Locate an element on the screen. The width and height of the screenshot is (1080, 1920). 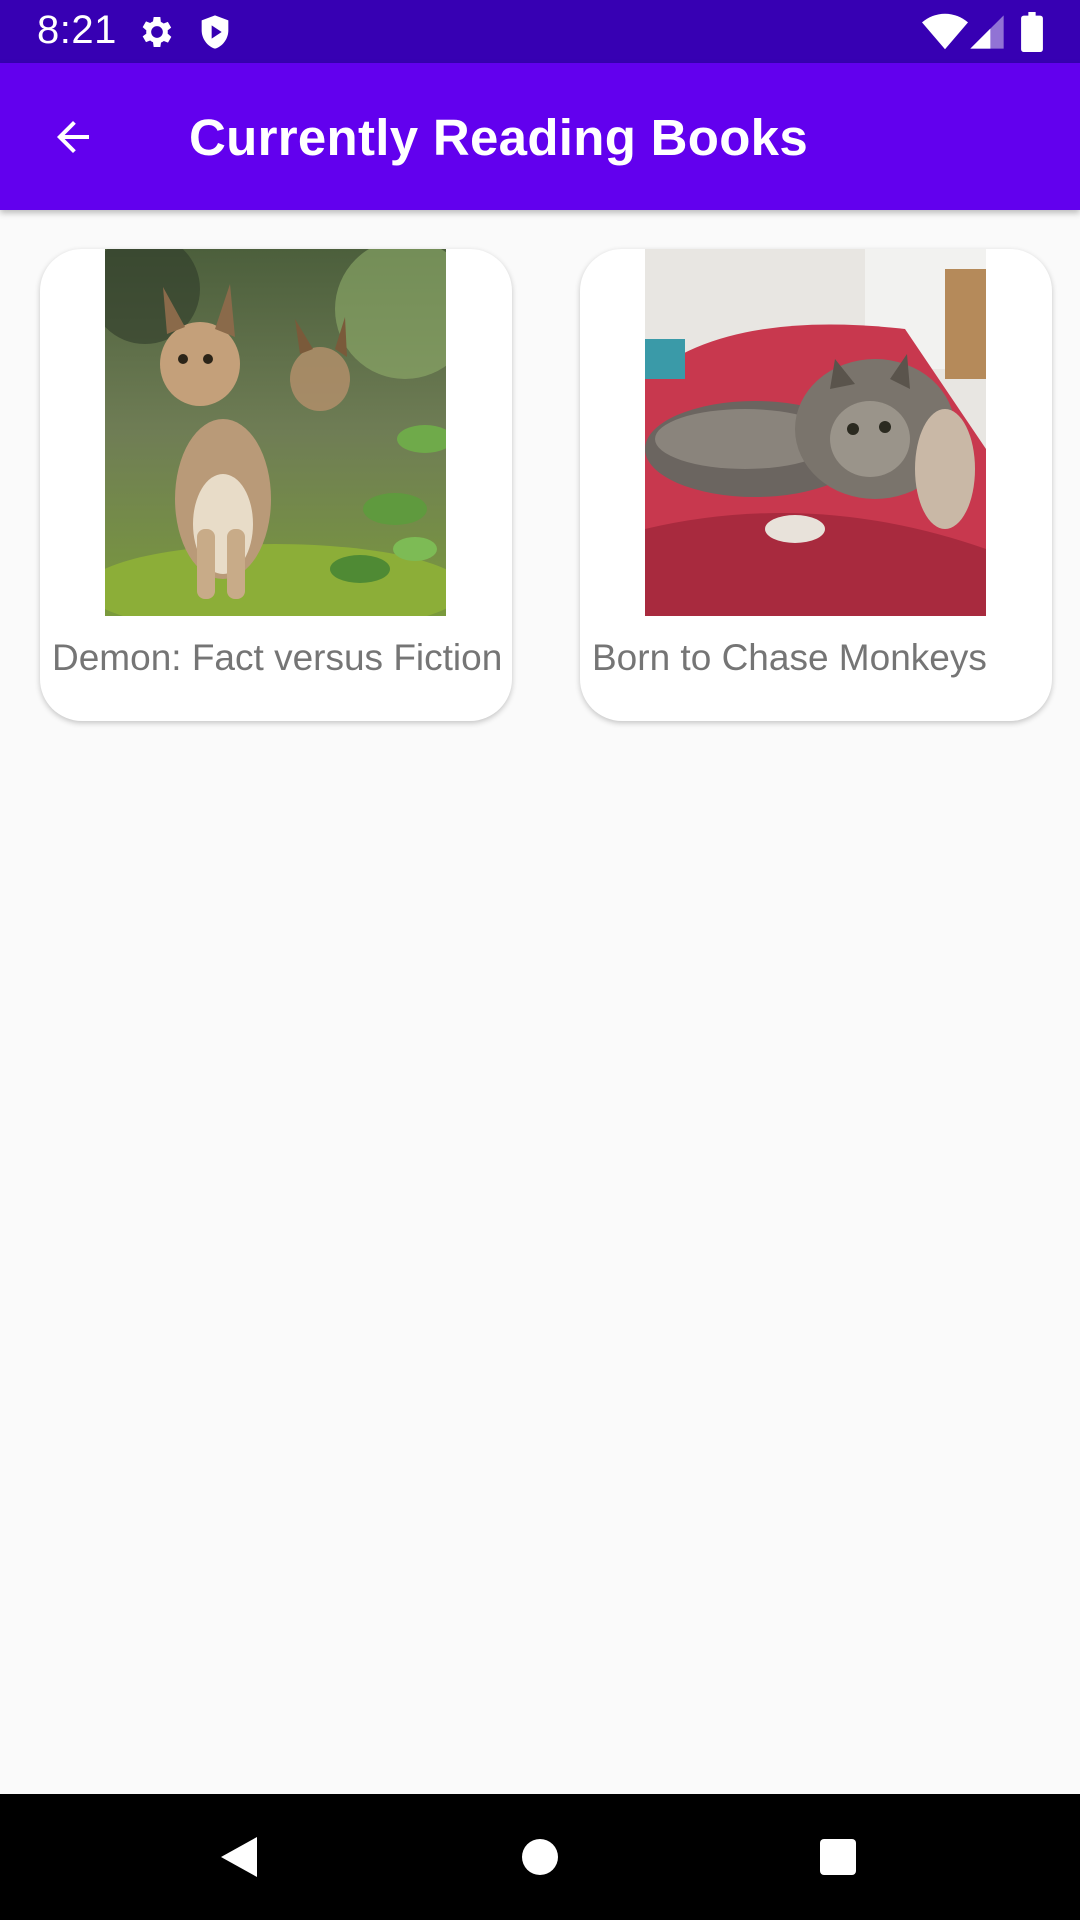
book-card: Demon: Fact versus Fiction is located at coordinates (276, 485).